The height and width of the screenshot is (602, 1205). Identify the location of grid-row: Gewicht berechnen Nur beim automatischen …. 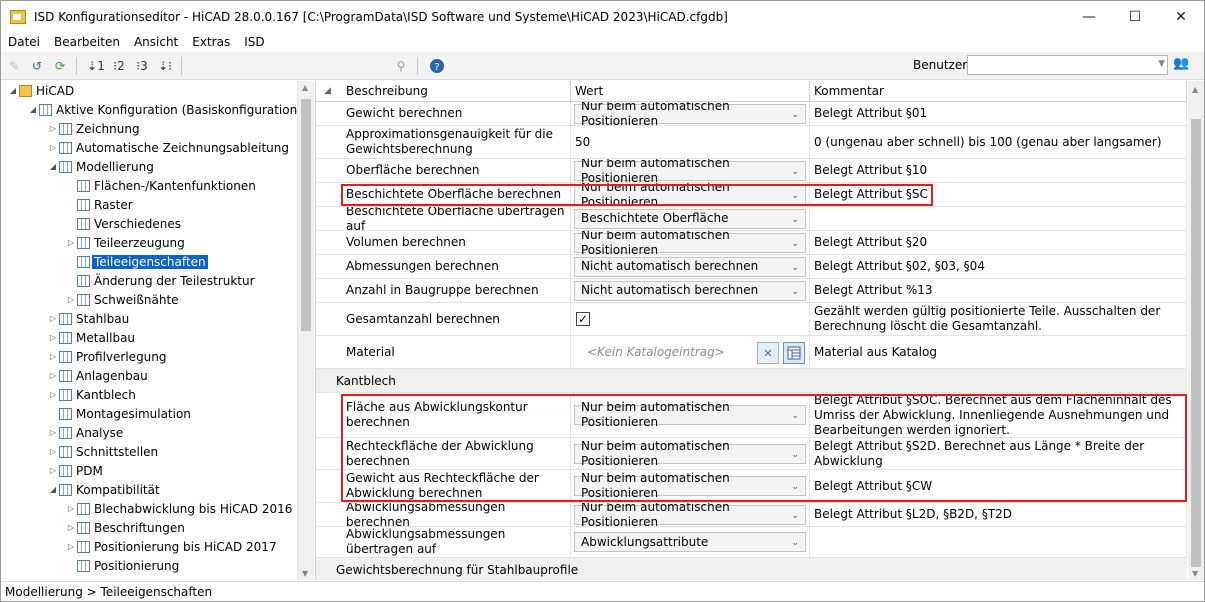
(751, 114).